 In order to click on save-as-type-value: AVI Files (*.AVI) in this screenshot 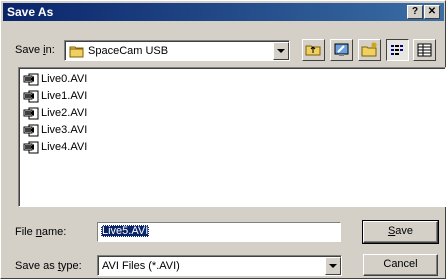, I will do `click(141, 266)`.